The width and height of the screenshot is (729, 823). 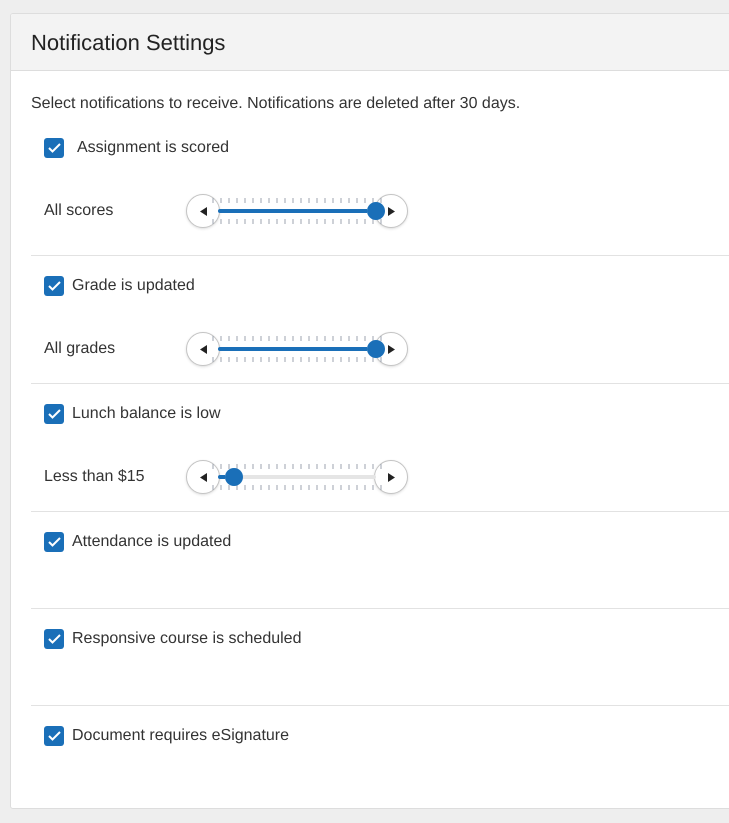 What do you see at coordinates (133, 286) in the screenshot?
I see `checkbox-label: Grade is updated` at bounding box center [133, 286].